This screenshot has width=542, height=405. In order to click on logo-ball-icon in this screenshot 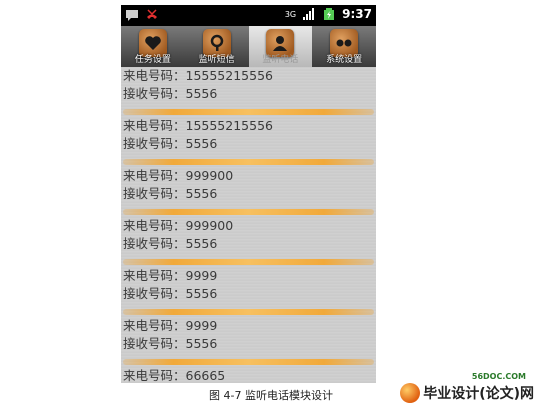, I will do `click(410, 393)`.